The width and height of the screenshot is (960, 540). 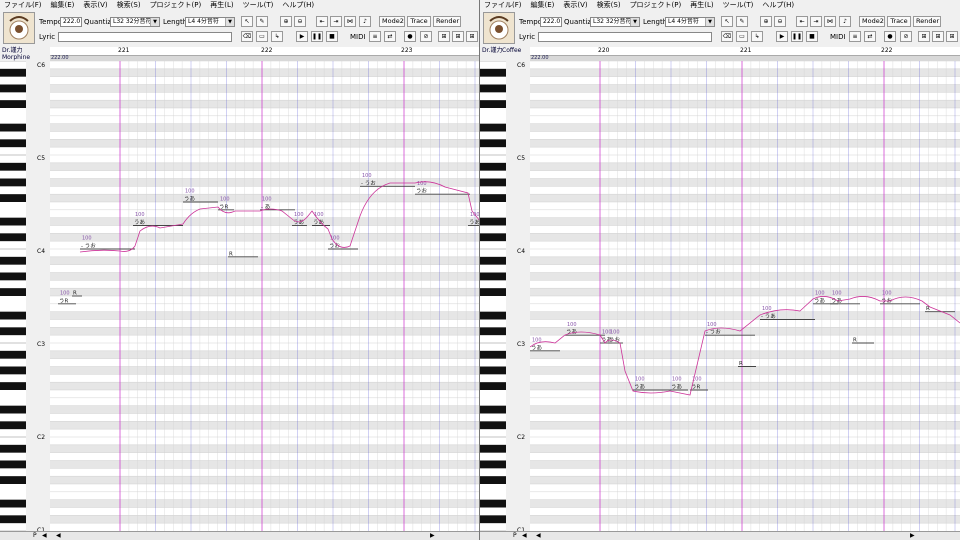 What do you see at coordinates (816, 21) in the screenshot?
I see `skip-forward-icon: ⇥` at bounding box center [816, 21].